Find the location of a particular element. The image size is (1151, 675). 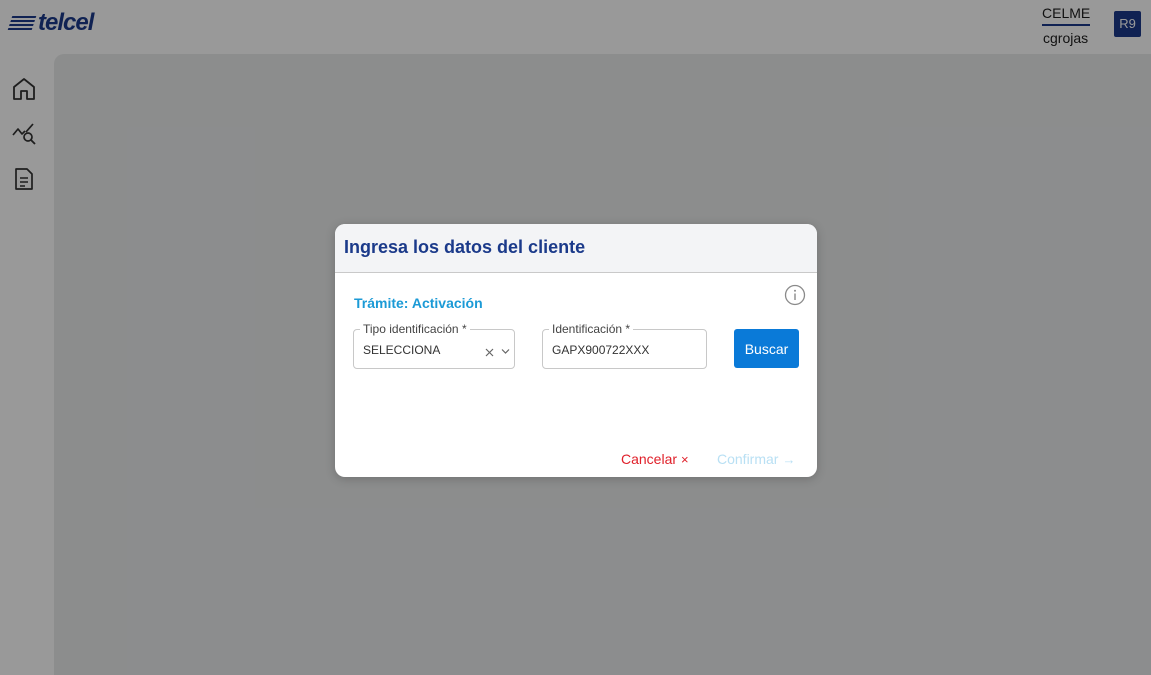

cancel-label: Cancelar is located at coordinates (649, 459).